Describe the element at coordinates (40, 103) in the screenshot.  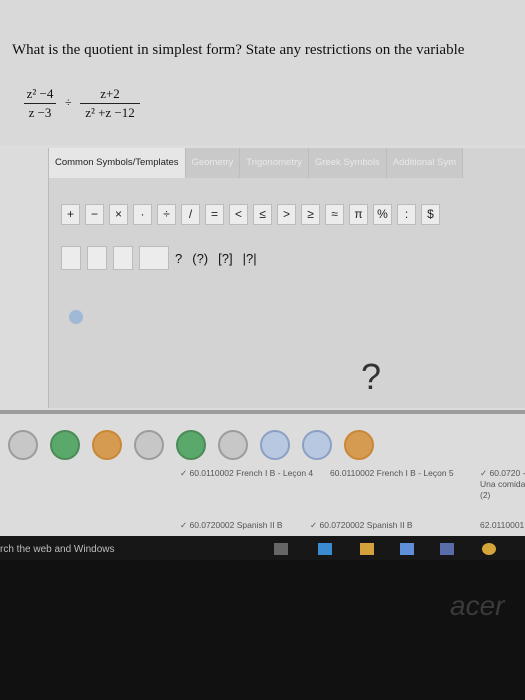
I see `fraction-1: z² −4 z −3` at that location.